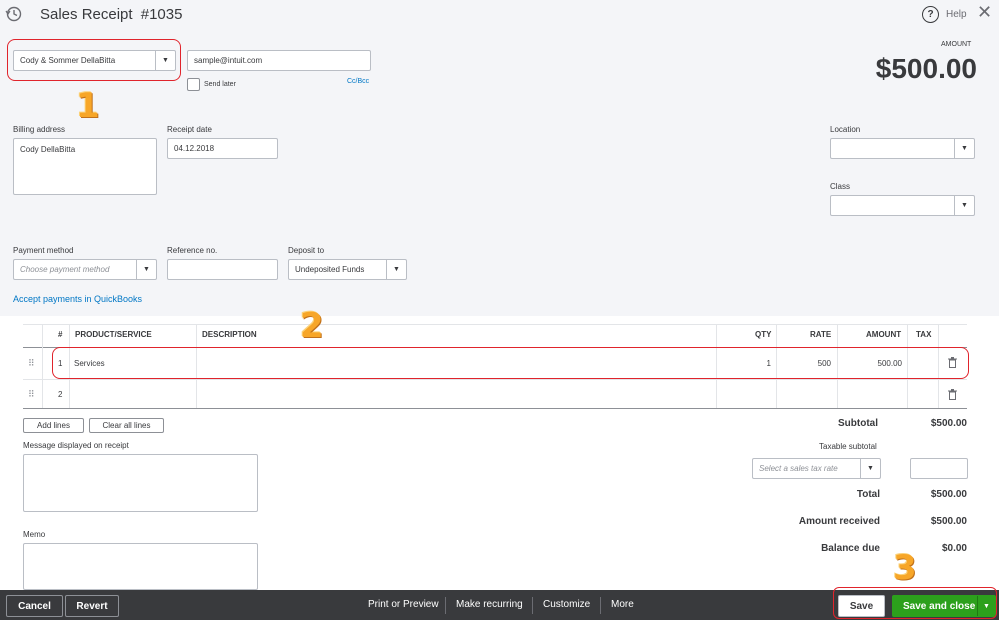 The image size is (999, 620). What do you see at coordinates (884, 334) in the screenshot?
I see `col-header-amount: AMOUNT` at bounding box center [884, 334].